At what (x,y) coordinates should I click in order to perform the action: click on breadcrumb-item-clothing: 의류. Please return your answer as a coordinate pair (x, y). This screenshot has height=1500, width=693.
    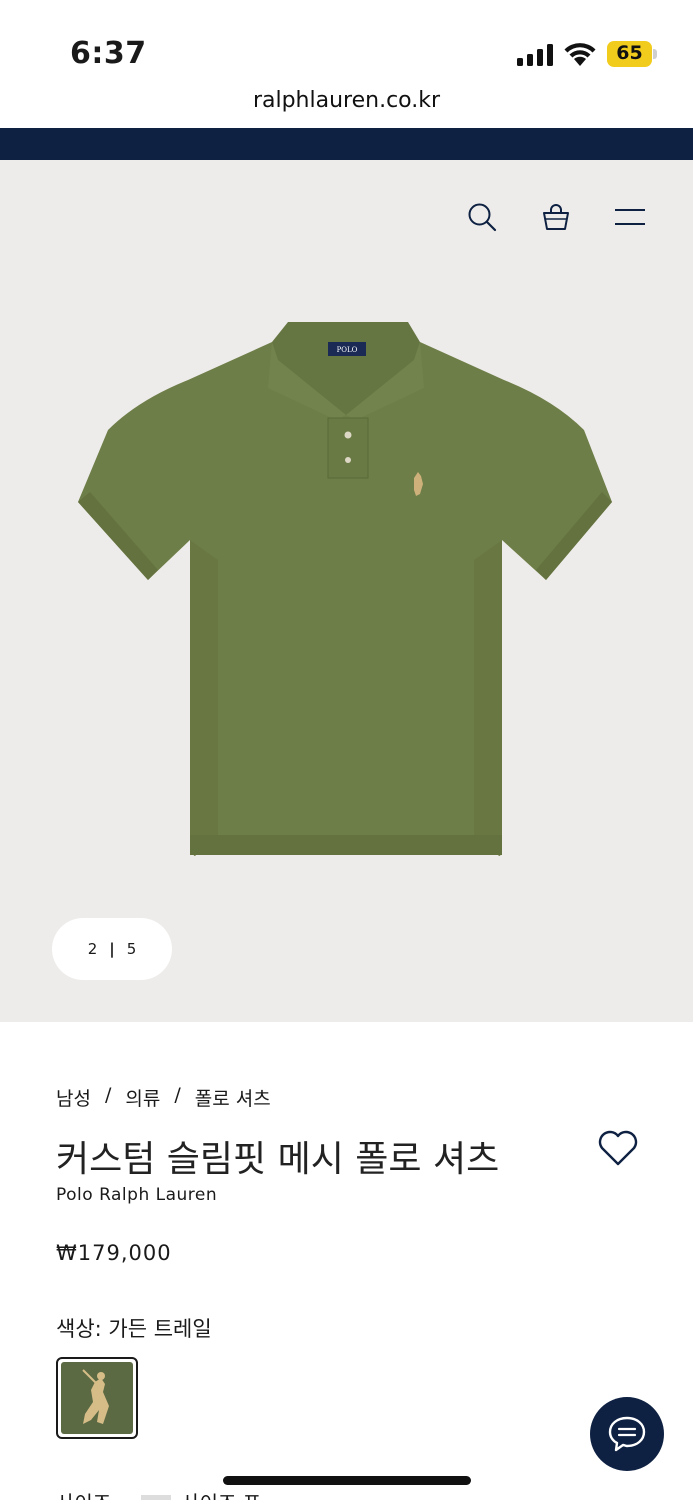
    Looking at the image, I should click on (142, 1097).